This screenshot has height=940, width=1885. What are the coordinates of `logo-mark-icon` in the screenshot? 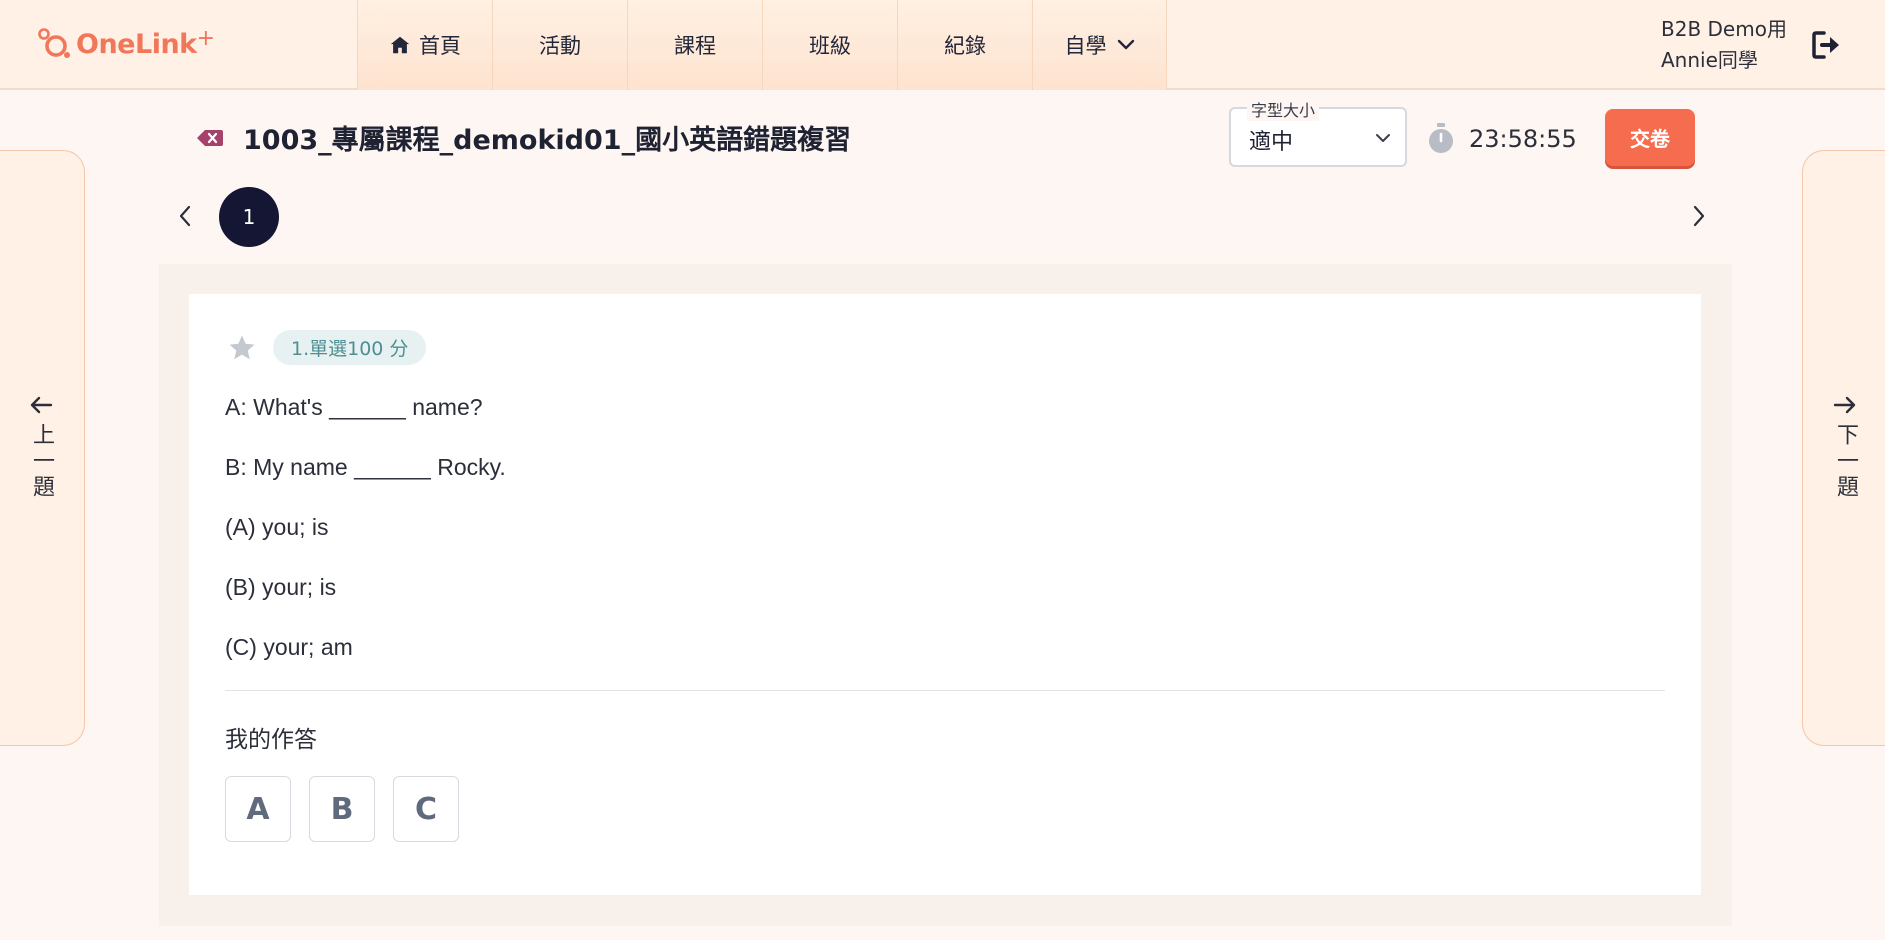 It's located at (58, 44).